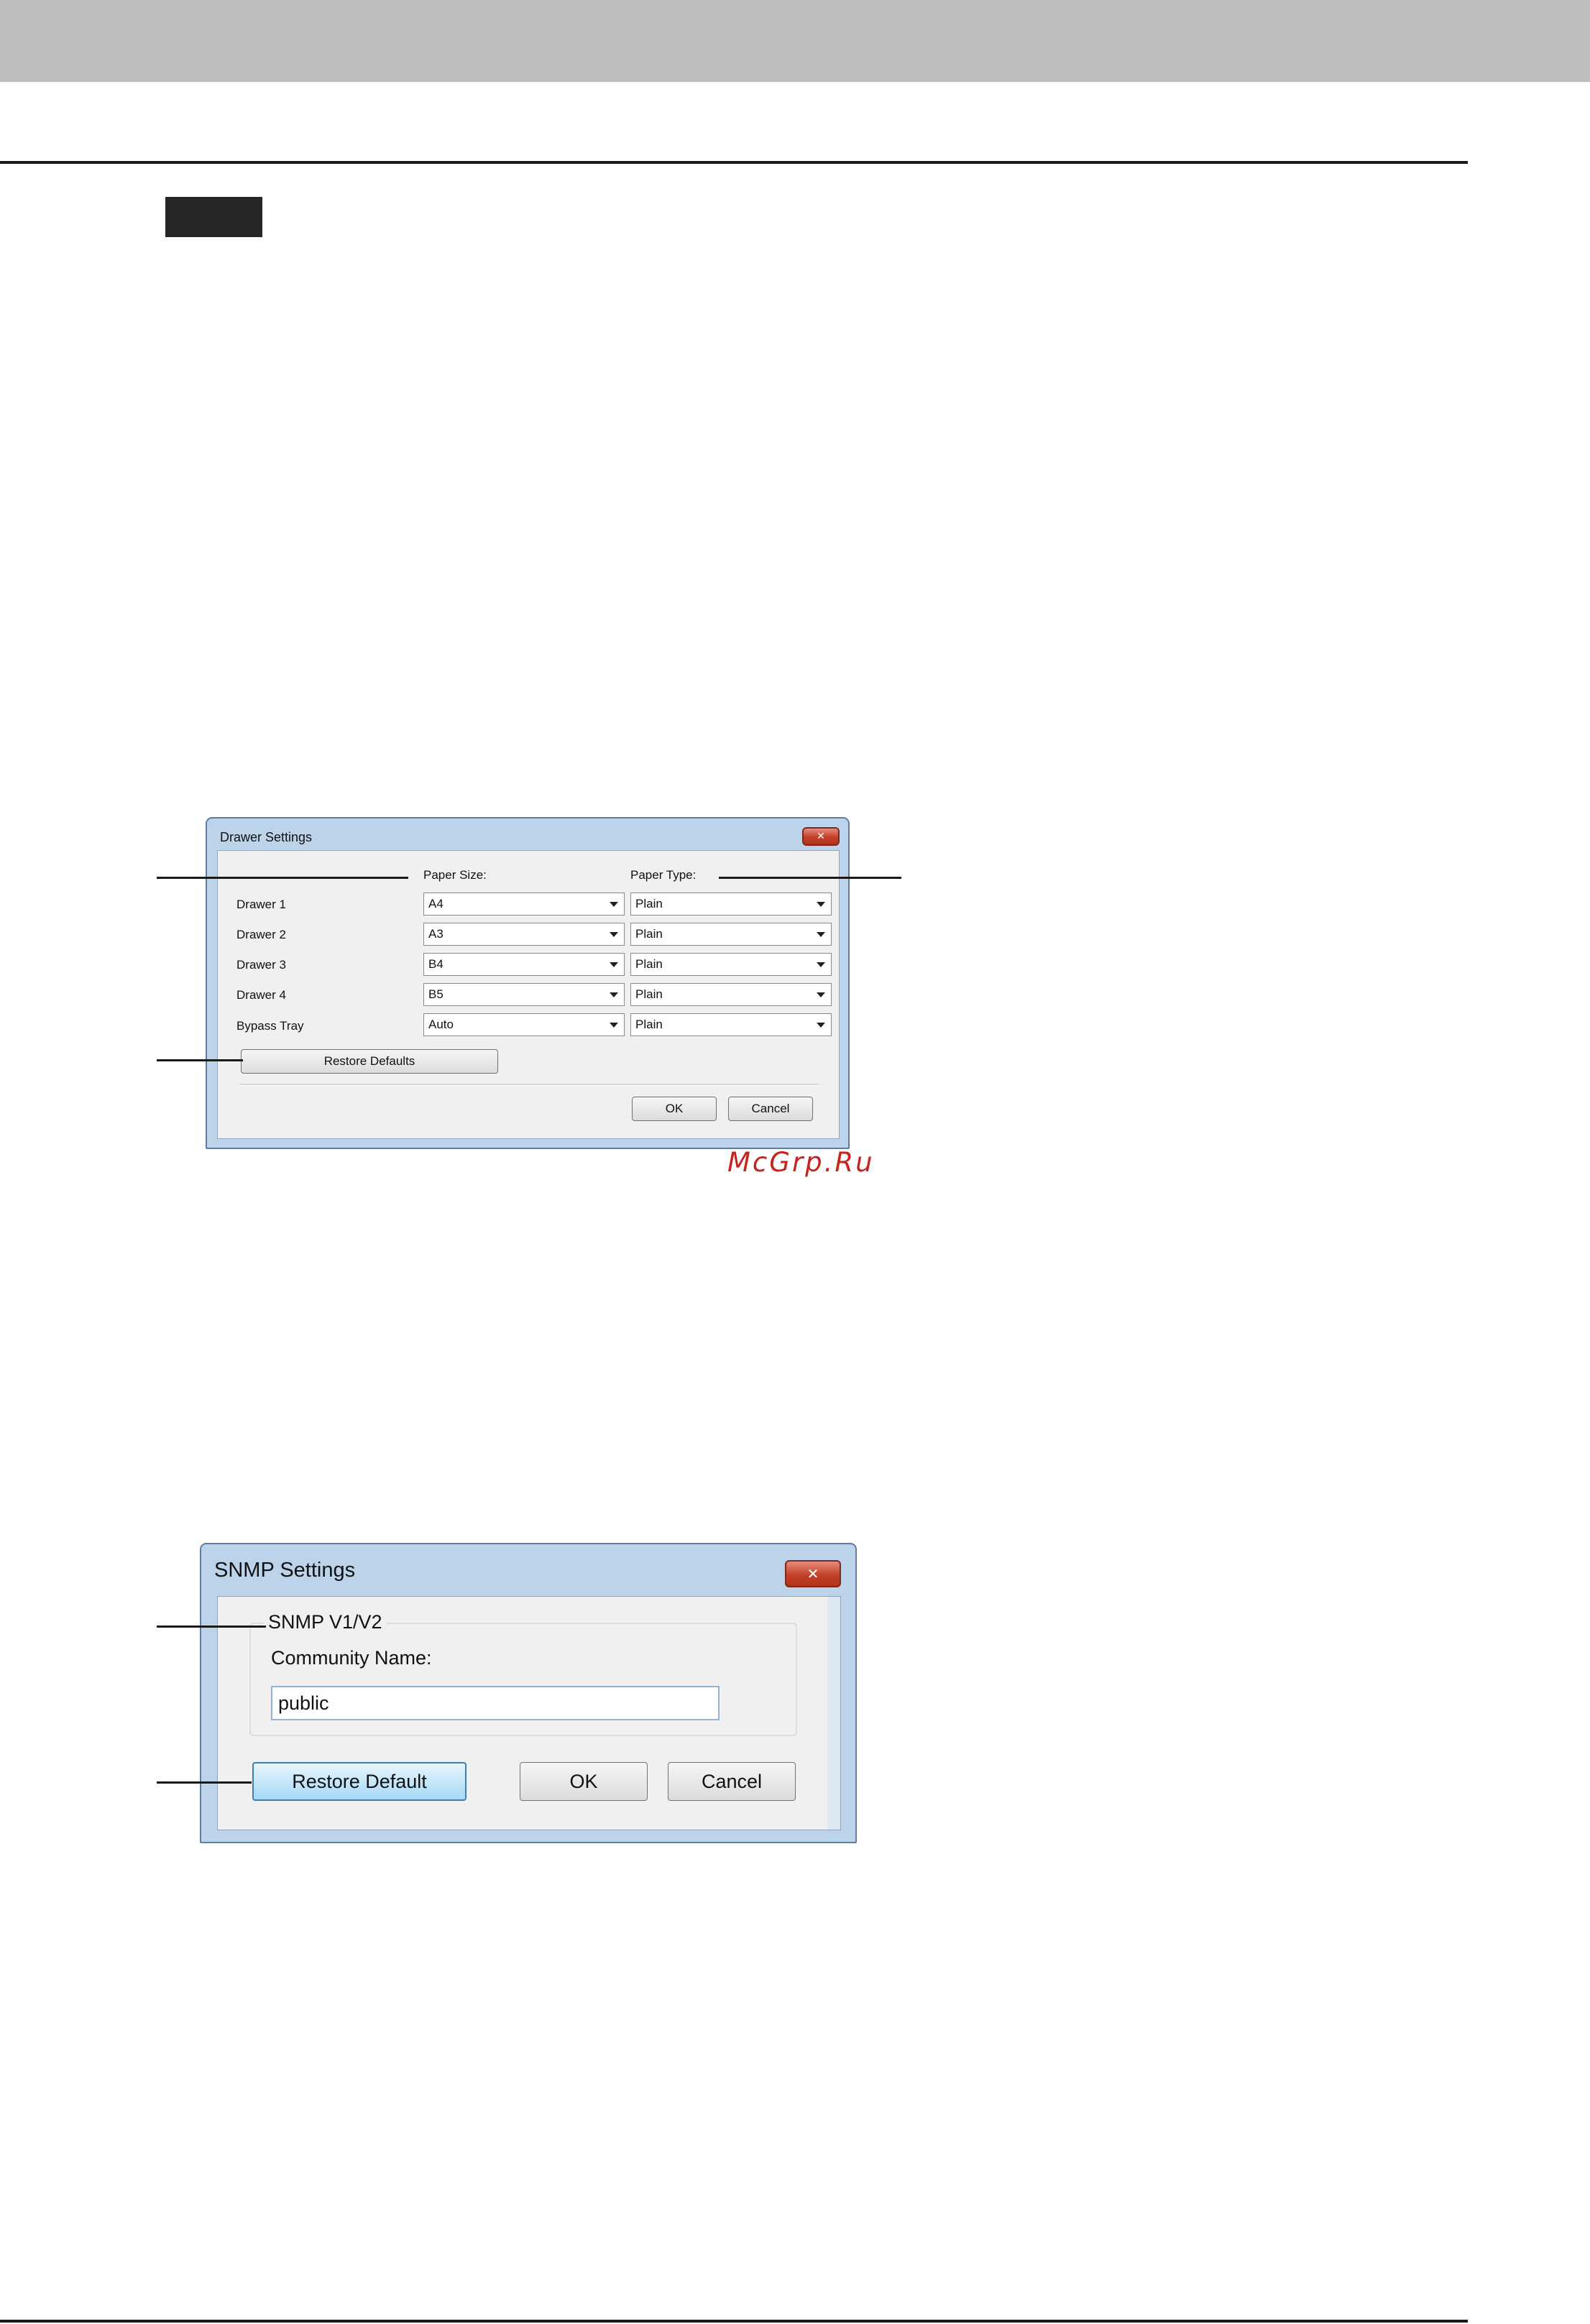 The image size is (1590, 2324). Describe the element at coordinates (261, 934) in the screenshot. I see `drawer-2-label: Drawer 2` at that location.